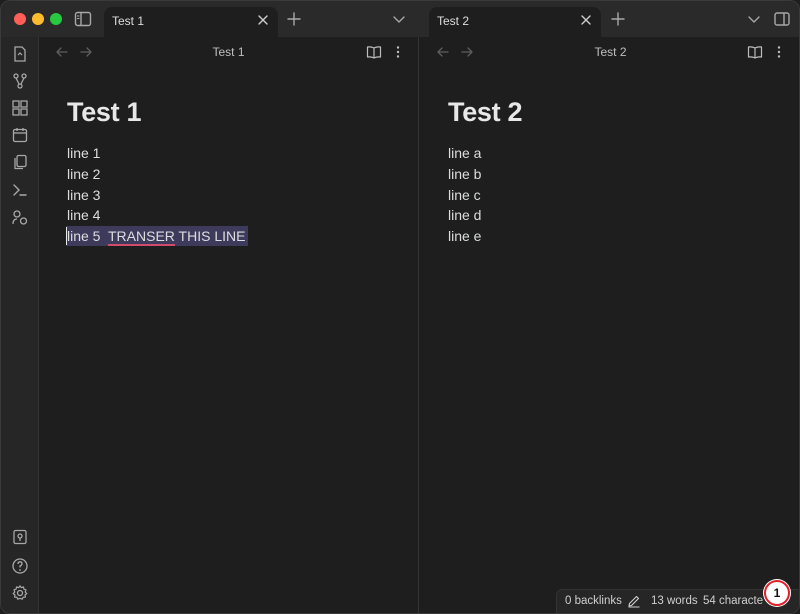 This screenshot has height=614, width=800. What do you see at coordinates (20, 218) in the screenshot?
I see `people-icon` at bounding box center [20, 218].